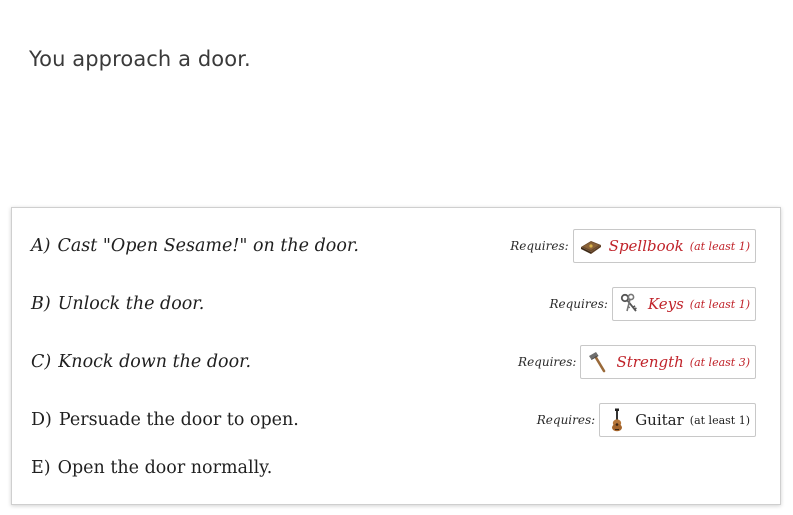  Describe the element at coordinates (650, 362) in the screenshot. I see `requirement-name: Strength` at that location.